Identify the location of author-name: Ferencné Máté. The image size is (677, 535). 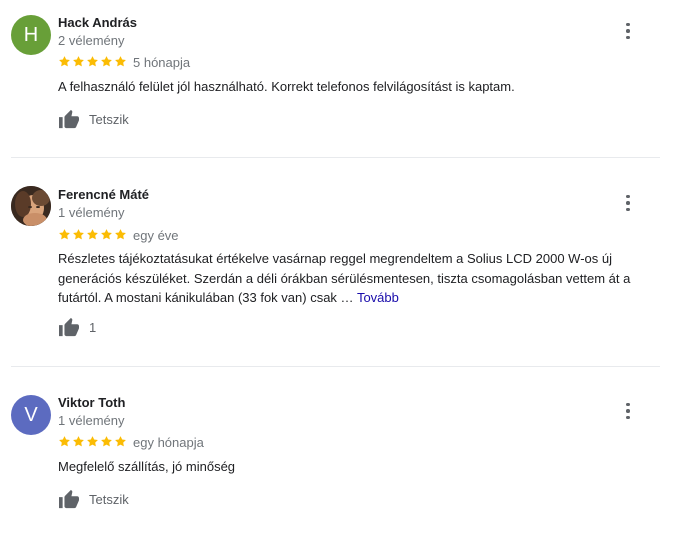
(103, 194).